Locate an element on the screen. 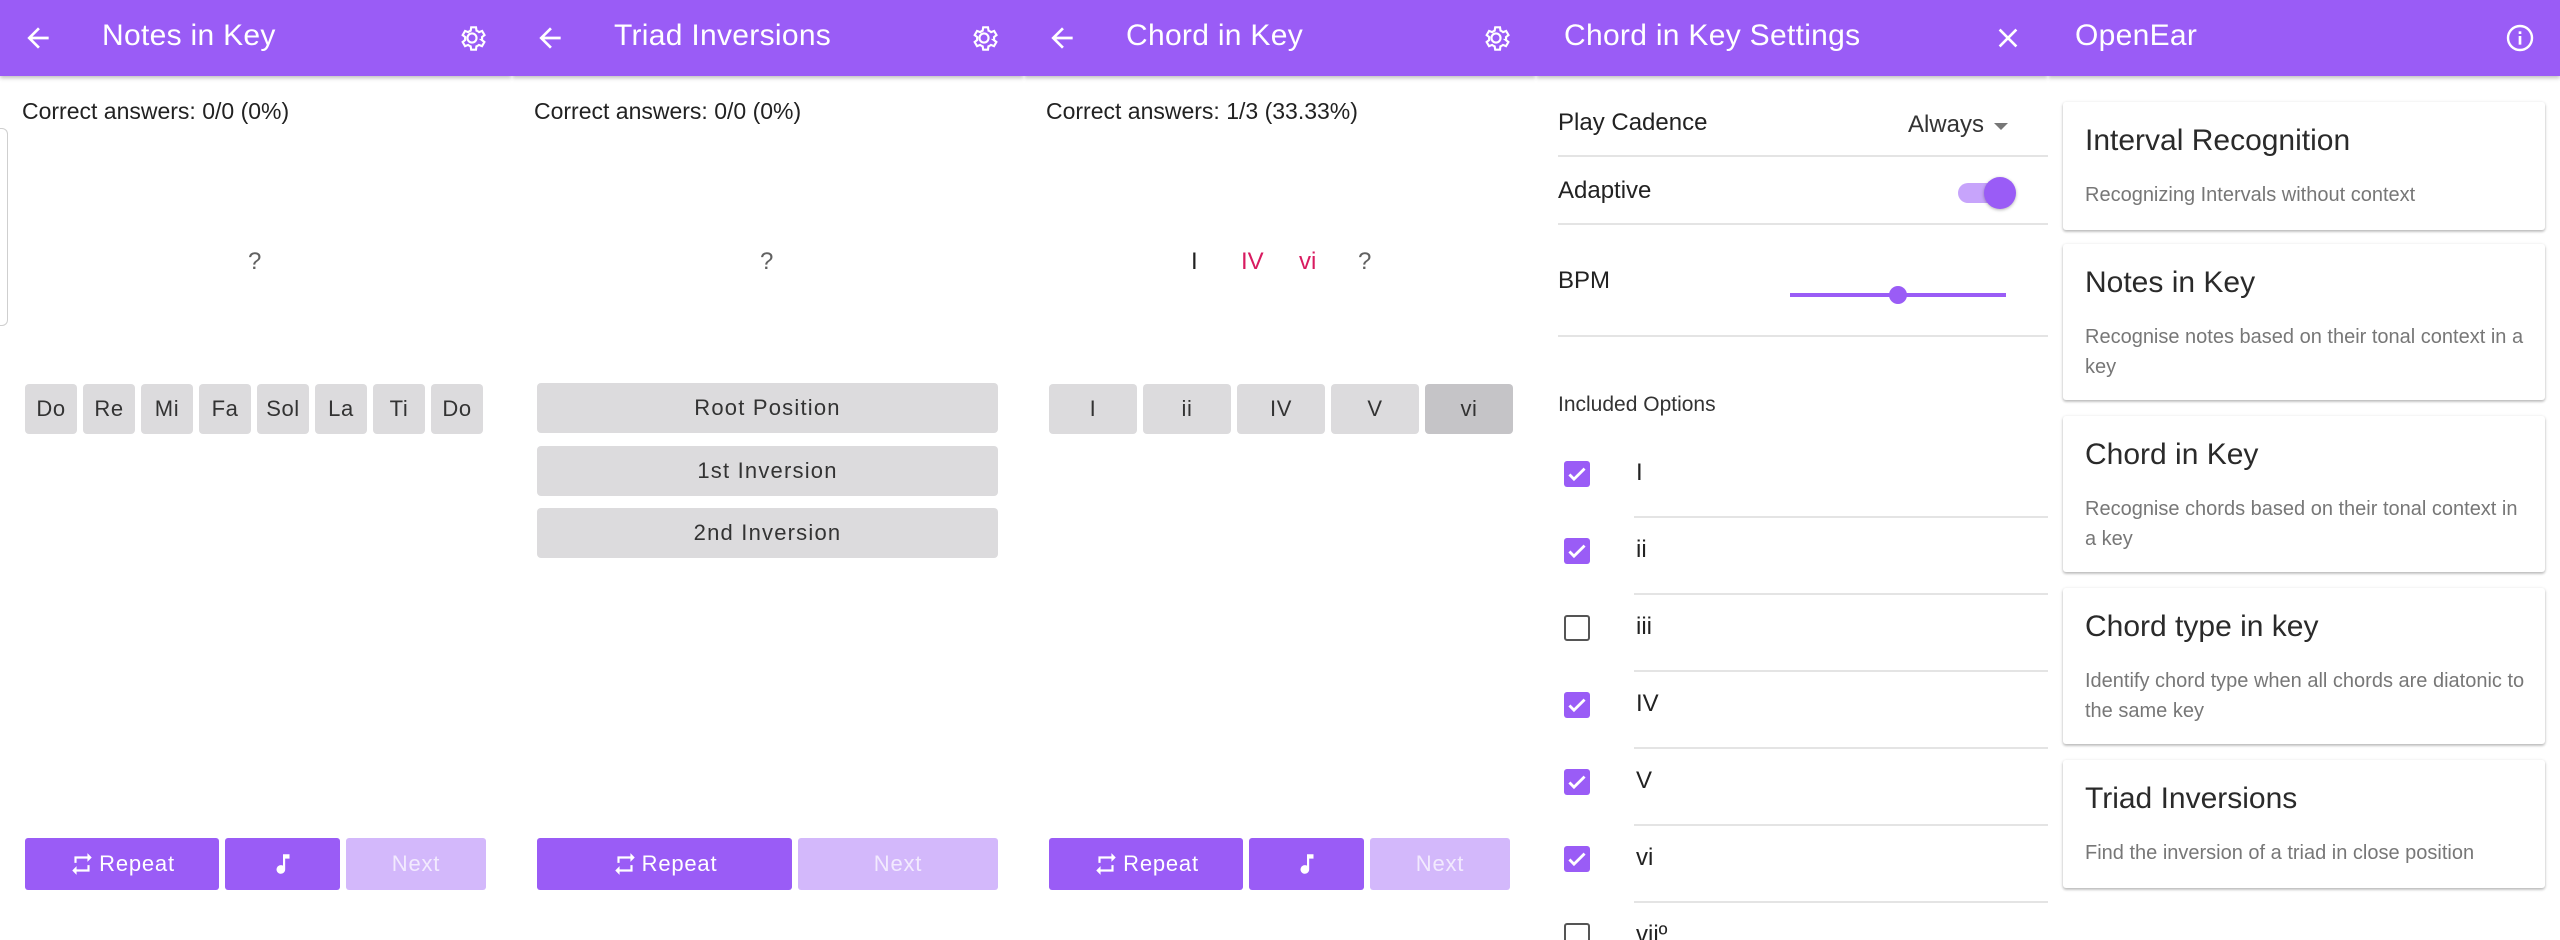 The height and width of the screenshot is (940, 2560). info-button is located at coordinates (2520, 38).